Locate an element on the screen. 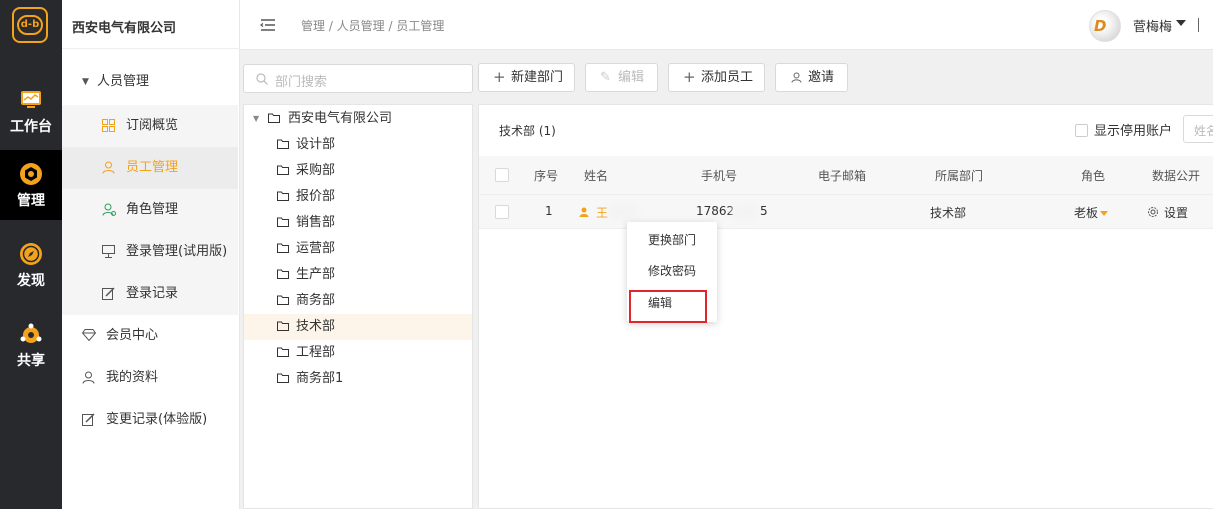 The image size is (1213, 509). row-index: 1 is located at coordinates (549, 211).